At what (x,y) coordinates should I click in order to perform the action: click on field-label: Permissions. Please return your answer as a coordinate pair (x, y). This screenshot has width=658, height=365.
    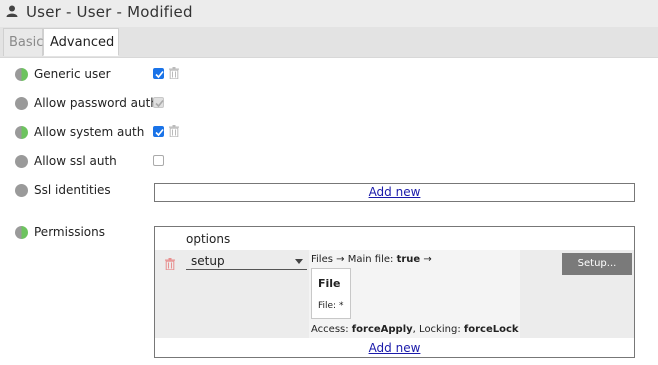
    Looking at the image, I should click on (69, 232).